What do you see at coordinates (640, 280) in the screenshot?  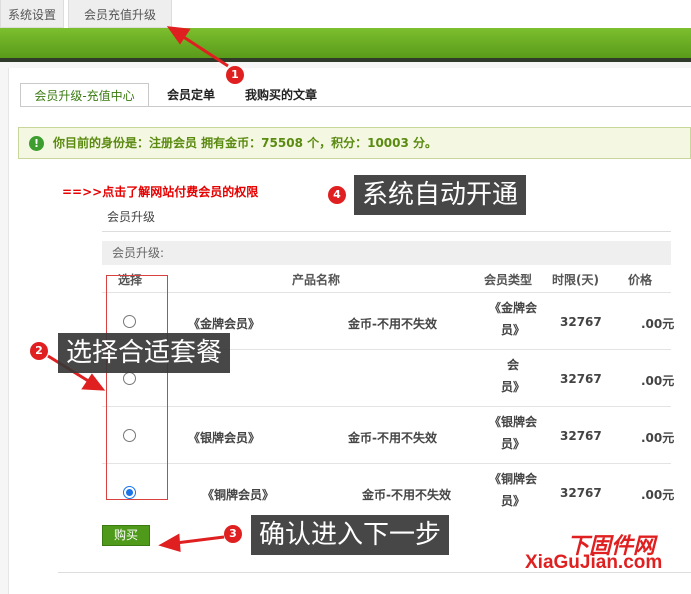 I see `header-price: 价格` at bounding box center [640, 280].